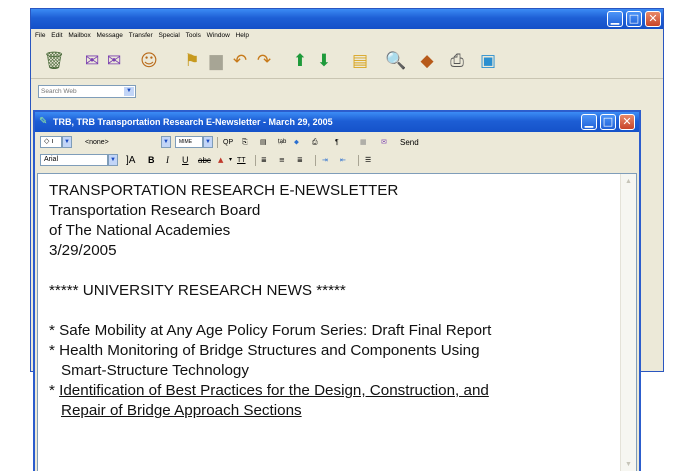  I want to click on font-dropdown-icon: ▼, so click(113, 160).